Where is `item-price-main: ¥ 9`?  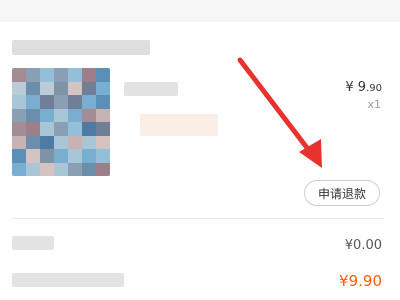
item-price-main: ¥ 9 is located at coordinates (356, 87).